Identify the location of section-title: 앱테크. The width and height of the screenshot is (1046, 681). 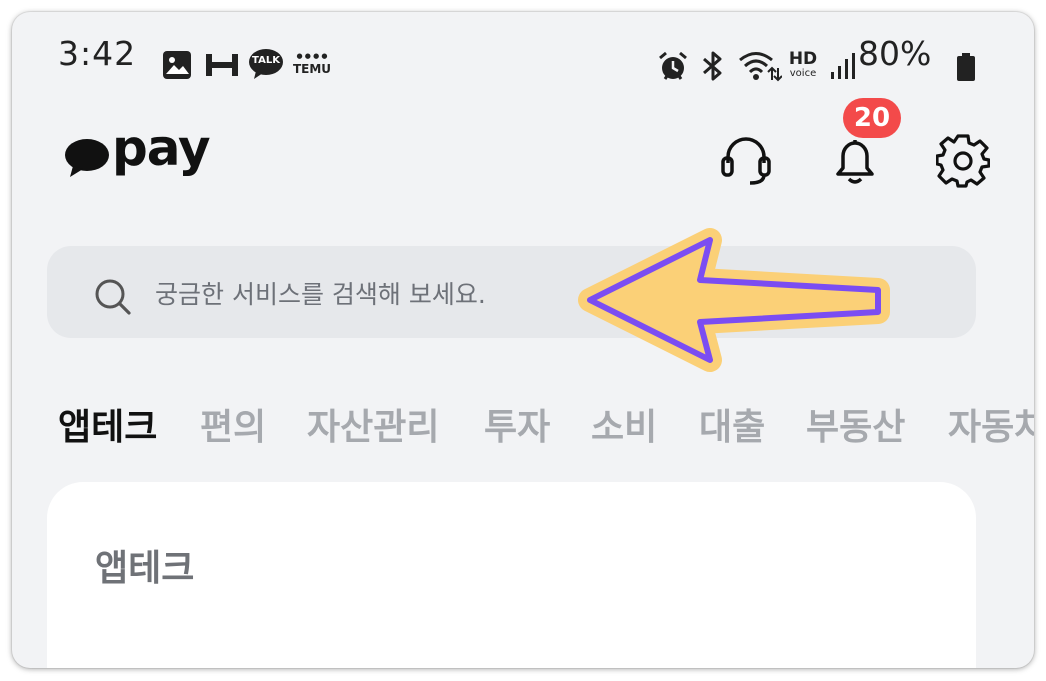
(145, 568).